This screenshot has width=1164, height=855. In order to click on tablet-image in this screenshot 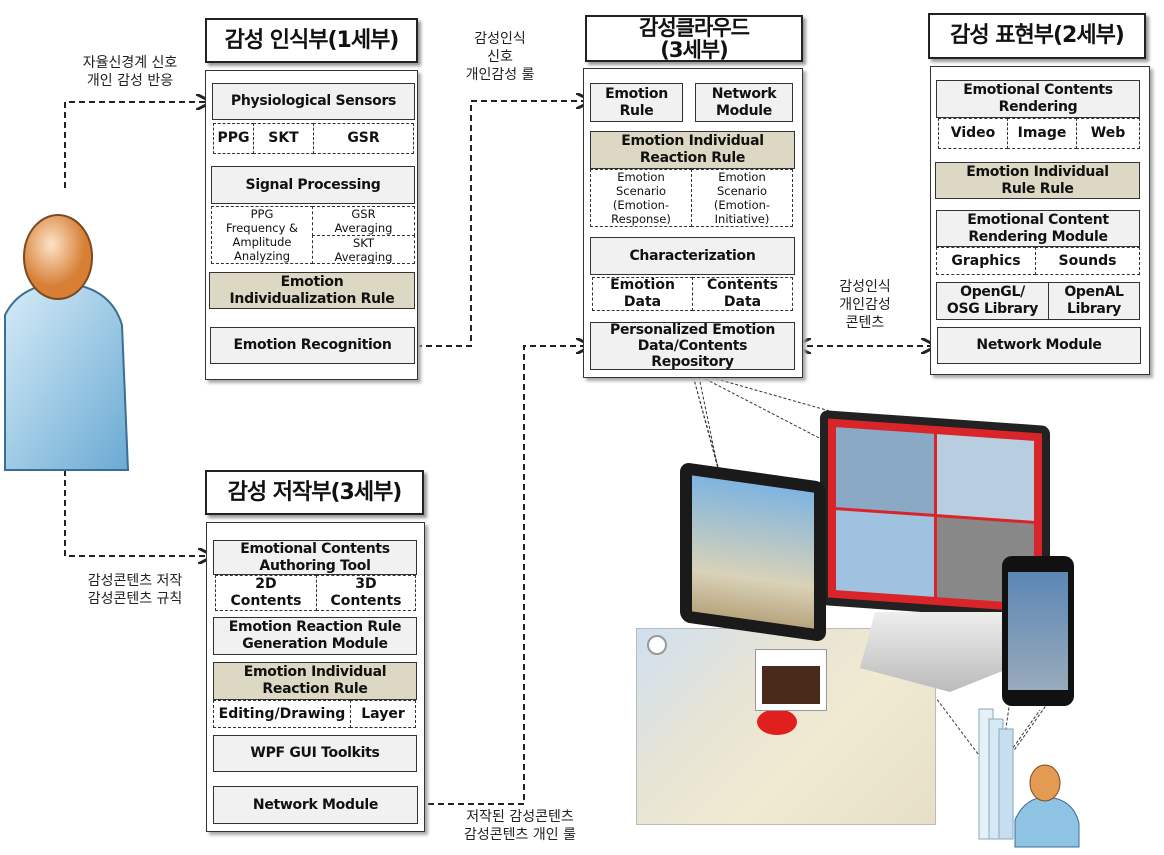, I will do `click(753, 552)`.